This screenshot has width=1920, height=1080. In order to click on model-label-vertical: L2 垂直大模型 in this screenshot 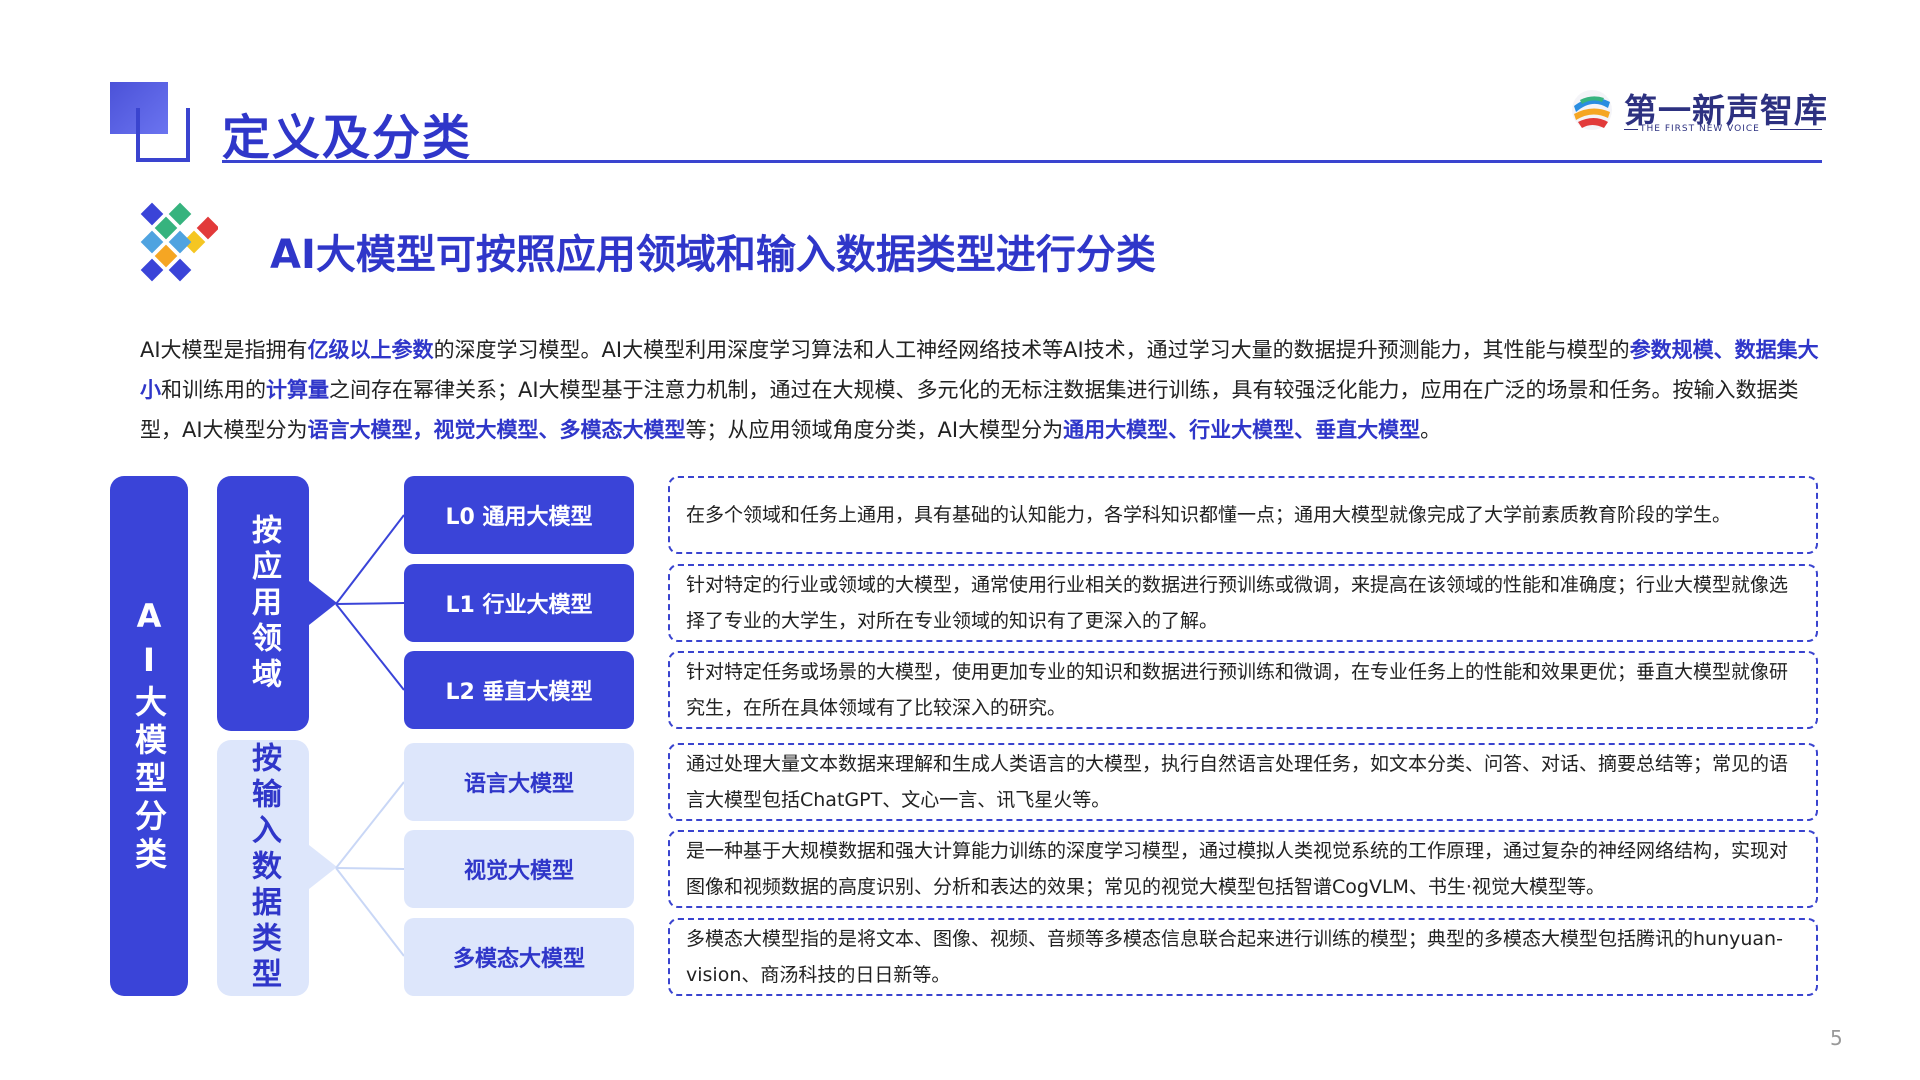, I will do `click(519, 690)`.